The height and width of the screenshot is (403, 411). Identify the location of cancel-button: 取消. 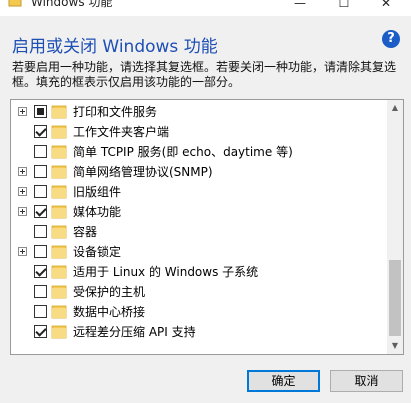
(366, 381).